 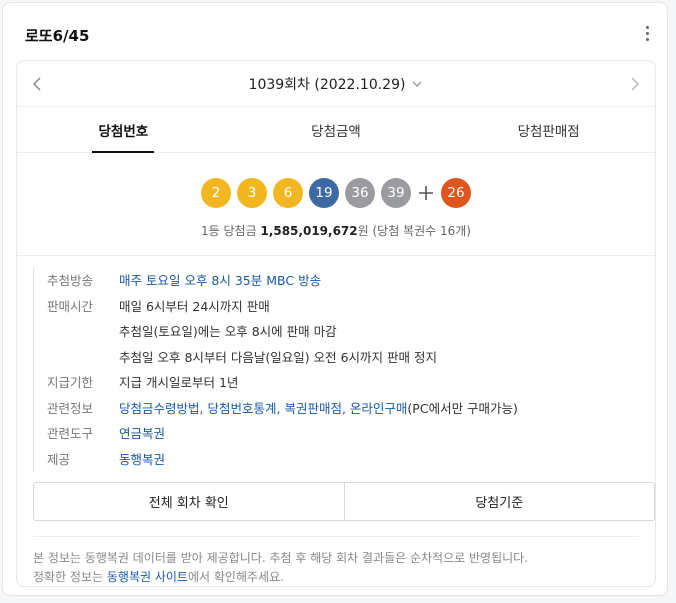 I want to click on info-label: 지급기한, so click(x=70, y=382).